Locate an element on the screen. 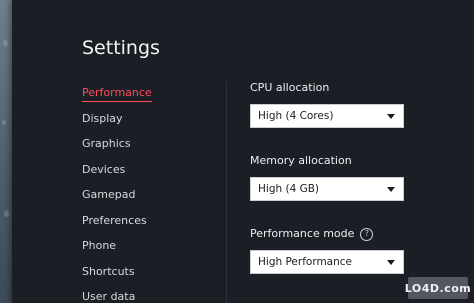  memory-allocation-label-text: Memory allocation is located at coordinates (301, 160).